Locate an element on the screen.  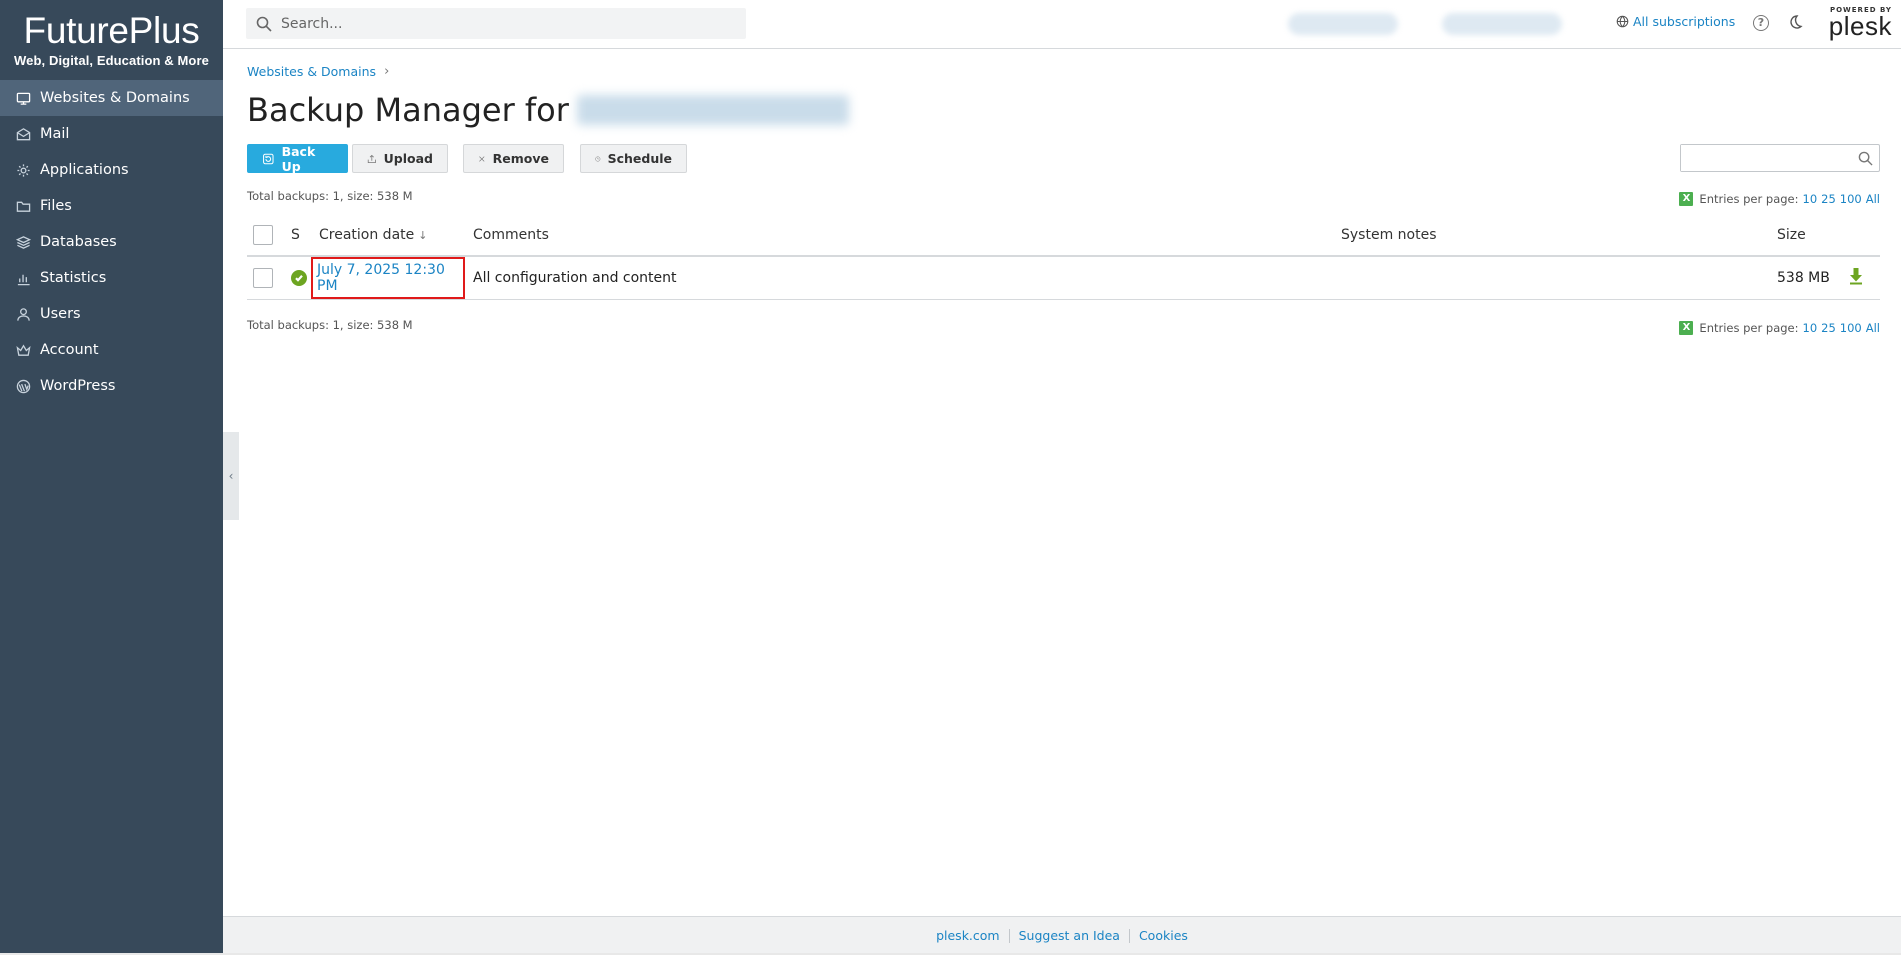
footer-link-plesk: plesk.com is located at coordinates (968, 936).